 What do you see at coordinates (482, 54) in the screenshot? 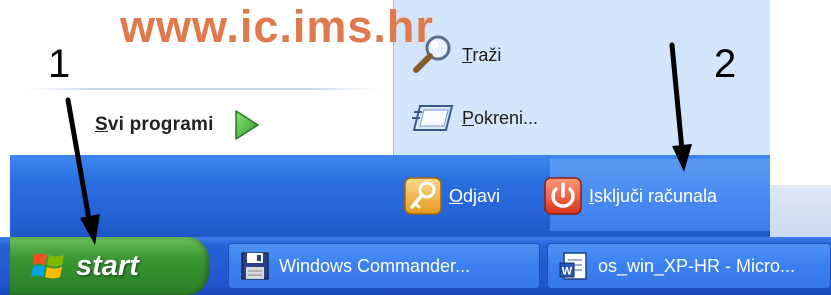
I see `search-label: Traži` at bounding box center [482, 54].